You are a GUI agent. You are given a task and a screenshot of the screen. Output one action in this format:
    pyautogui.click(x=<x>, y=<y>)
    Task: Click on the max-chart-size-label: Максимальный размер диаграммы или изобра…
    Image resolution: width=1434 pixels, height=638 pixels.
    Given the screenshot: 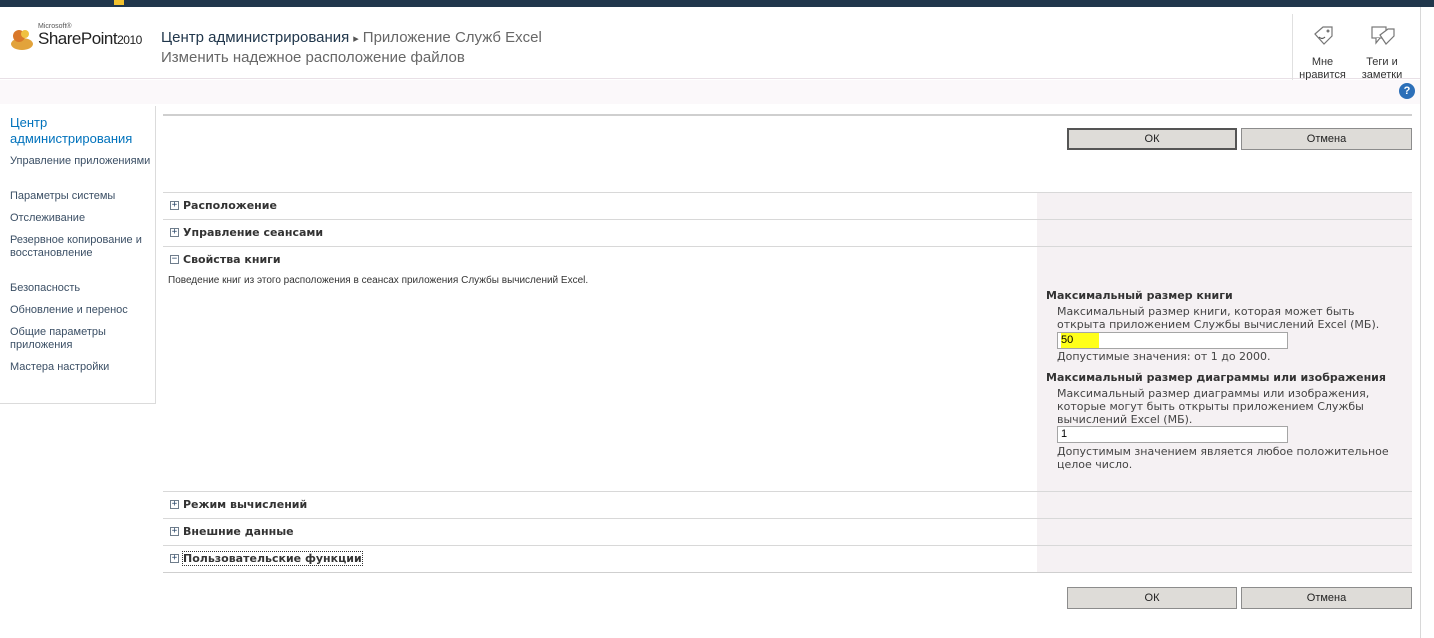 What is the action you would take?
    pyautogui.click(x=1216, y=377)
    